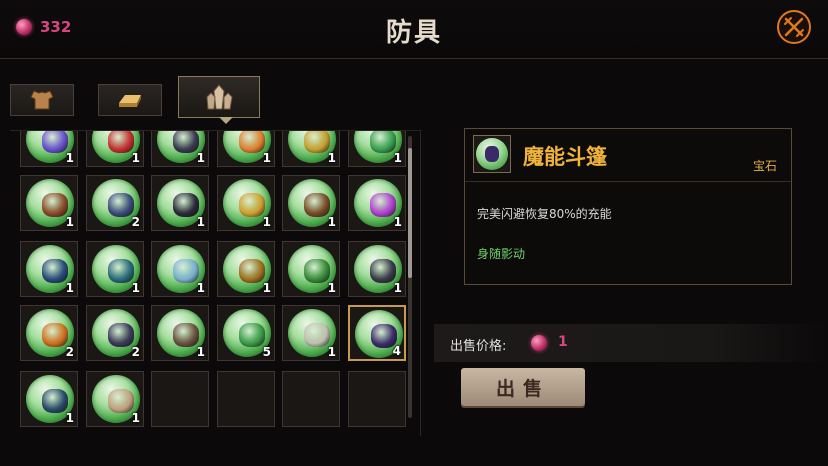 The image size is (828, 466). I want to click on sell-price-value: 1, so click(563, 342).